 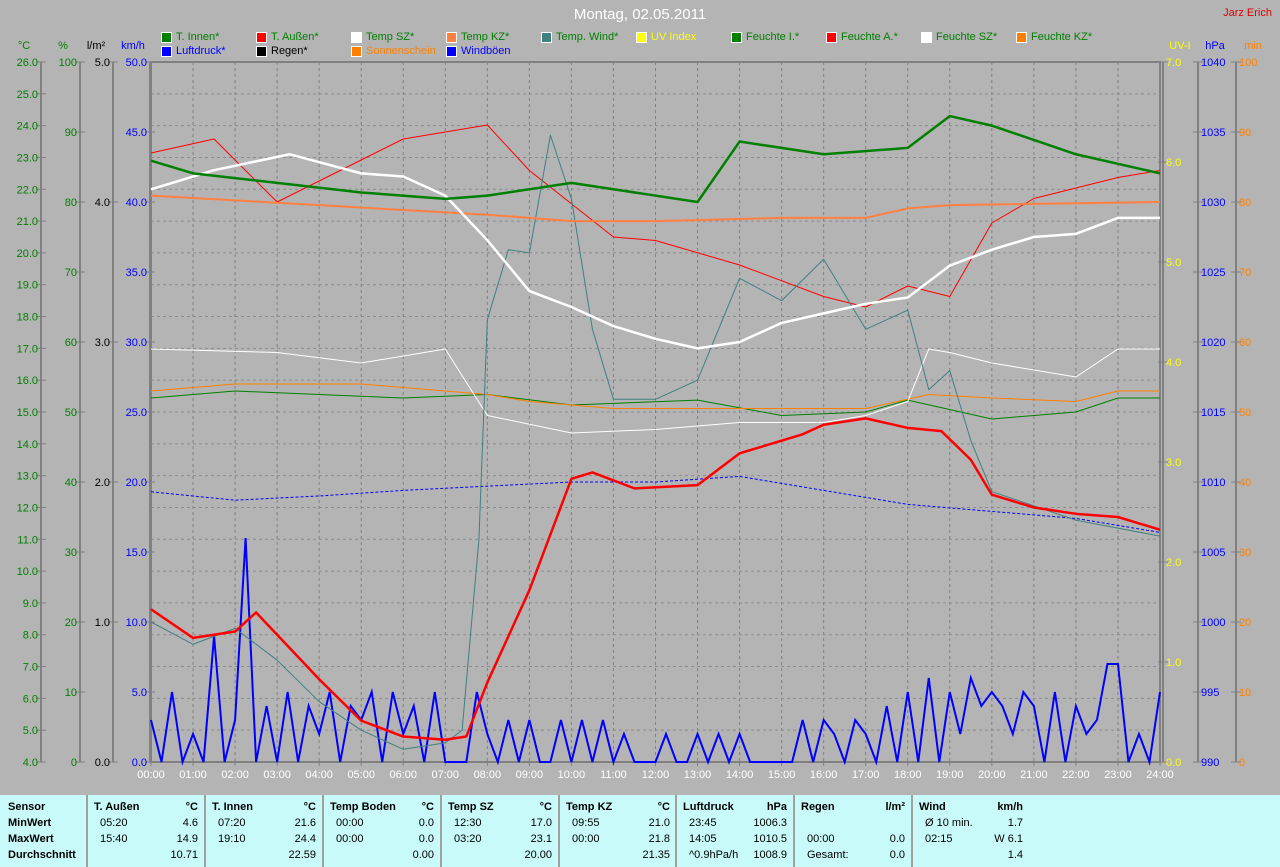 What do you see at coordinates (776, 807) in the screenshot?
I see `column-unit: hPa` at bounding box center [776, 807].